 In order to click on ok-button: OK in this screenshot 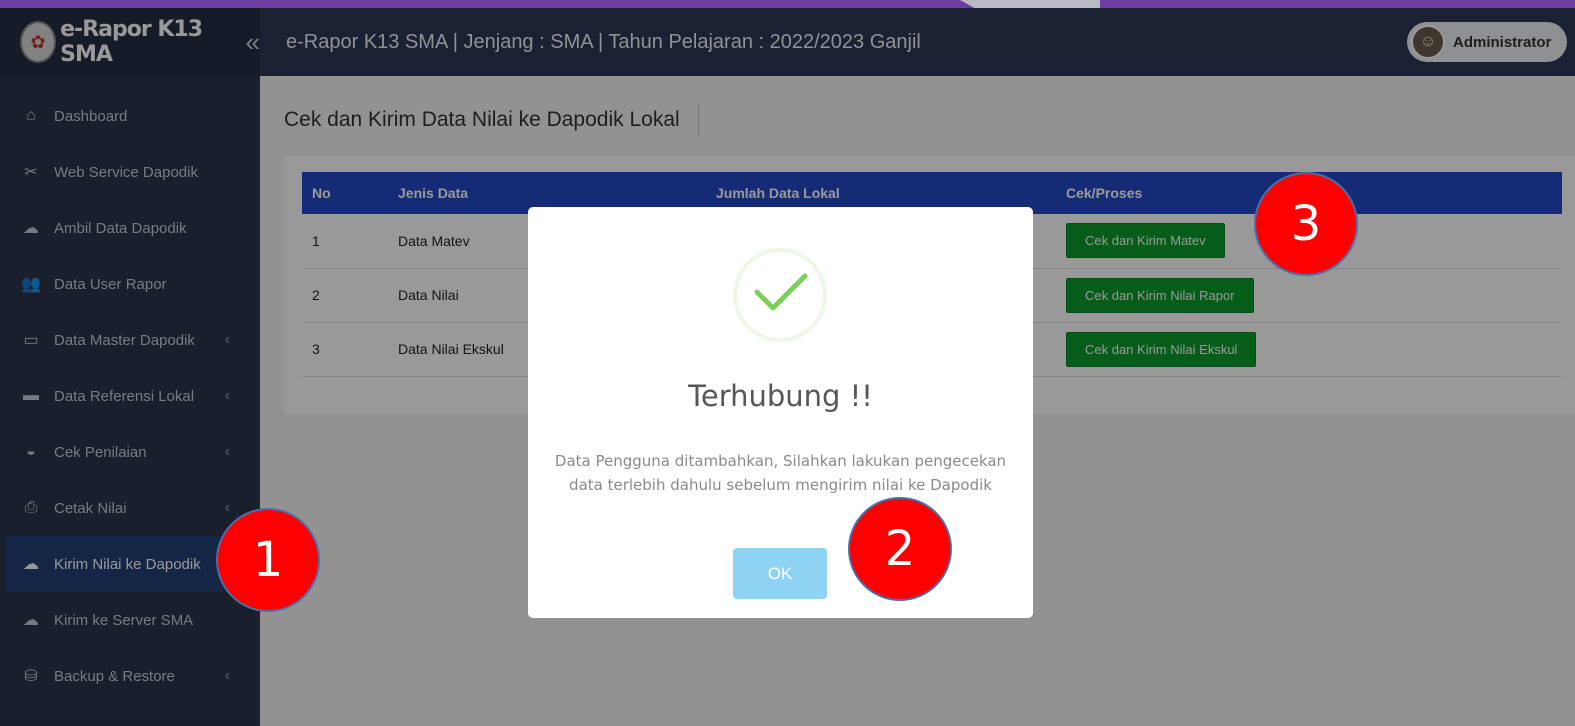, I will do `click(780, 573)`.